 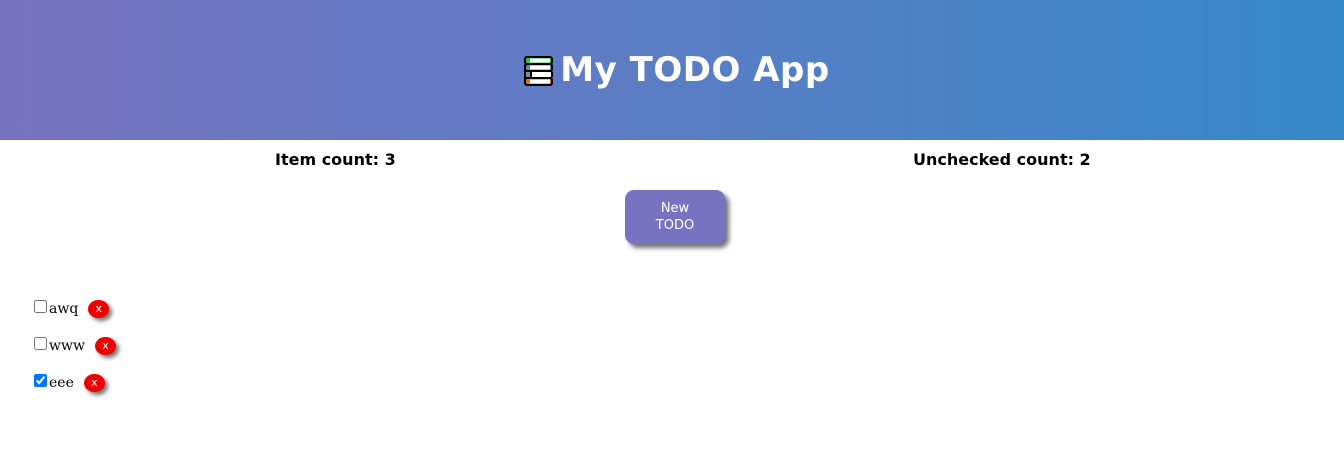 I want to click on todo-text: www, so click(x=67, y=345).